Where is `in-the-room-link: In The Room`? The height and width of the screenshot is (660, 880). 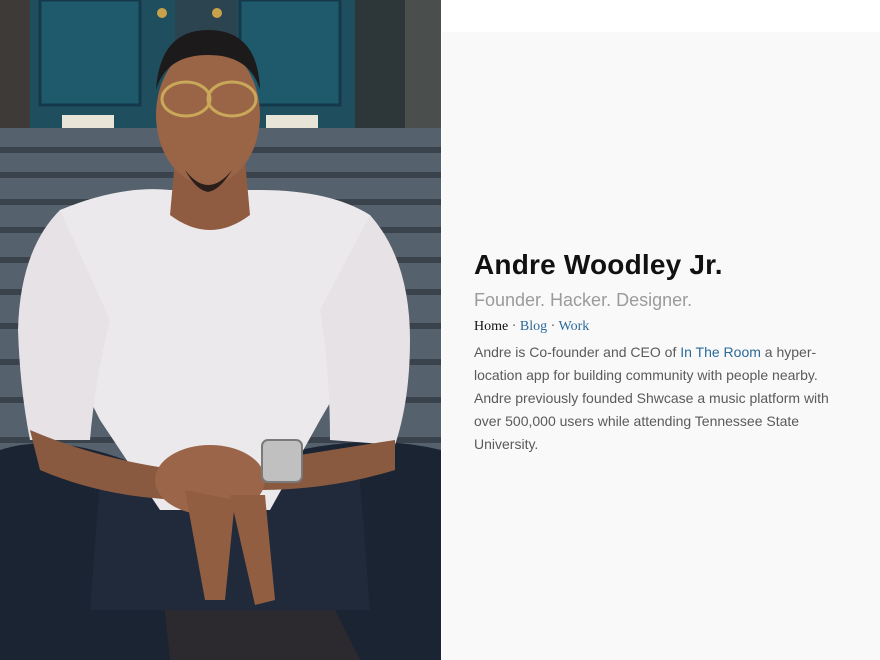 in-the-room-link: In The Room is located at coordinates (720, 352).